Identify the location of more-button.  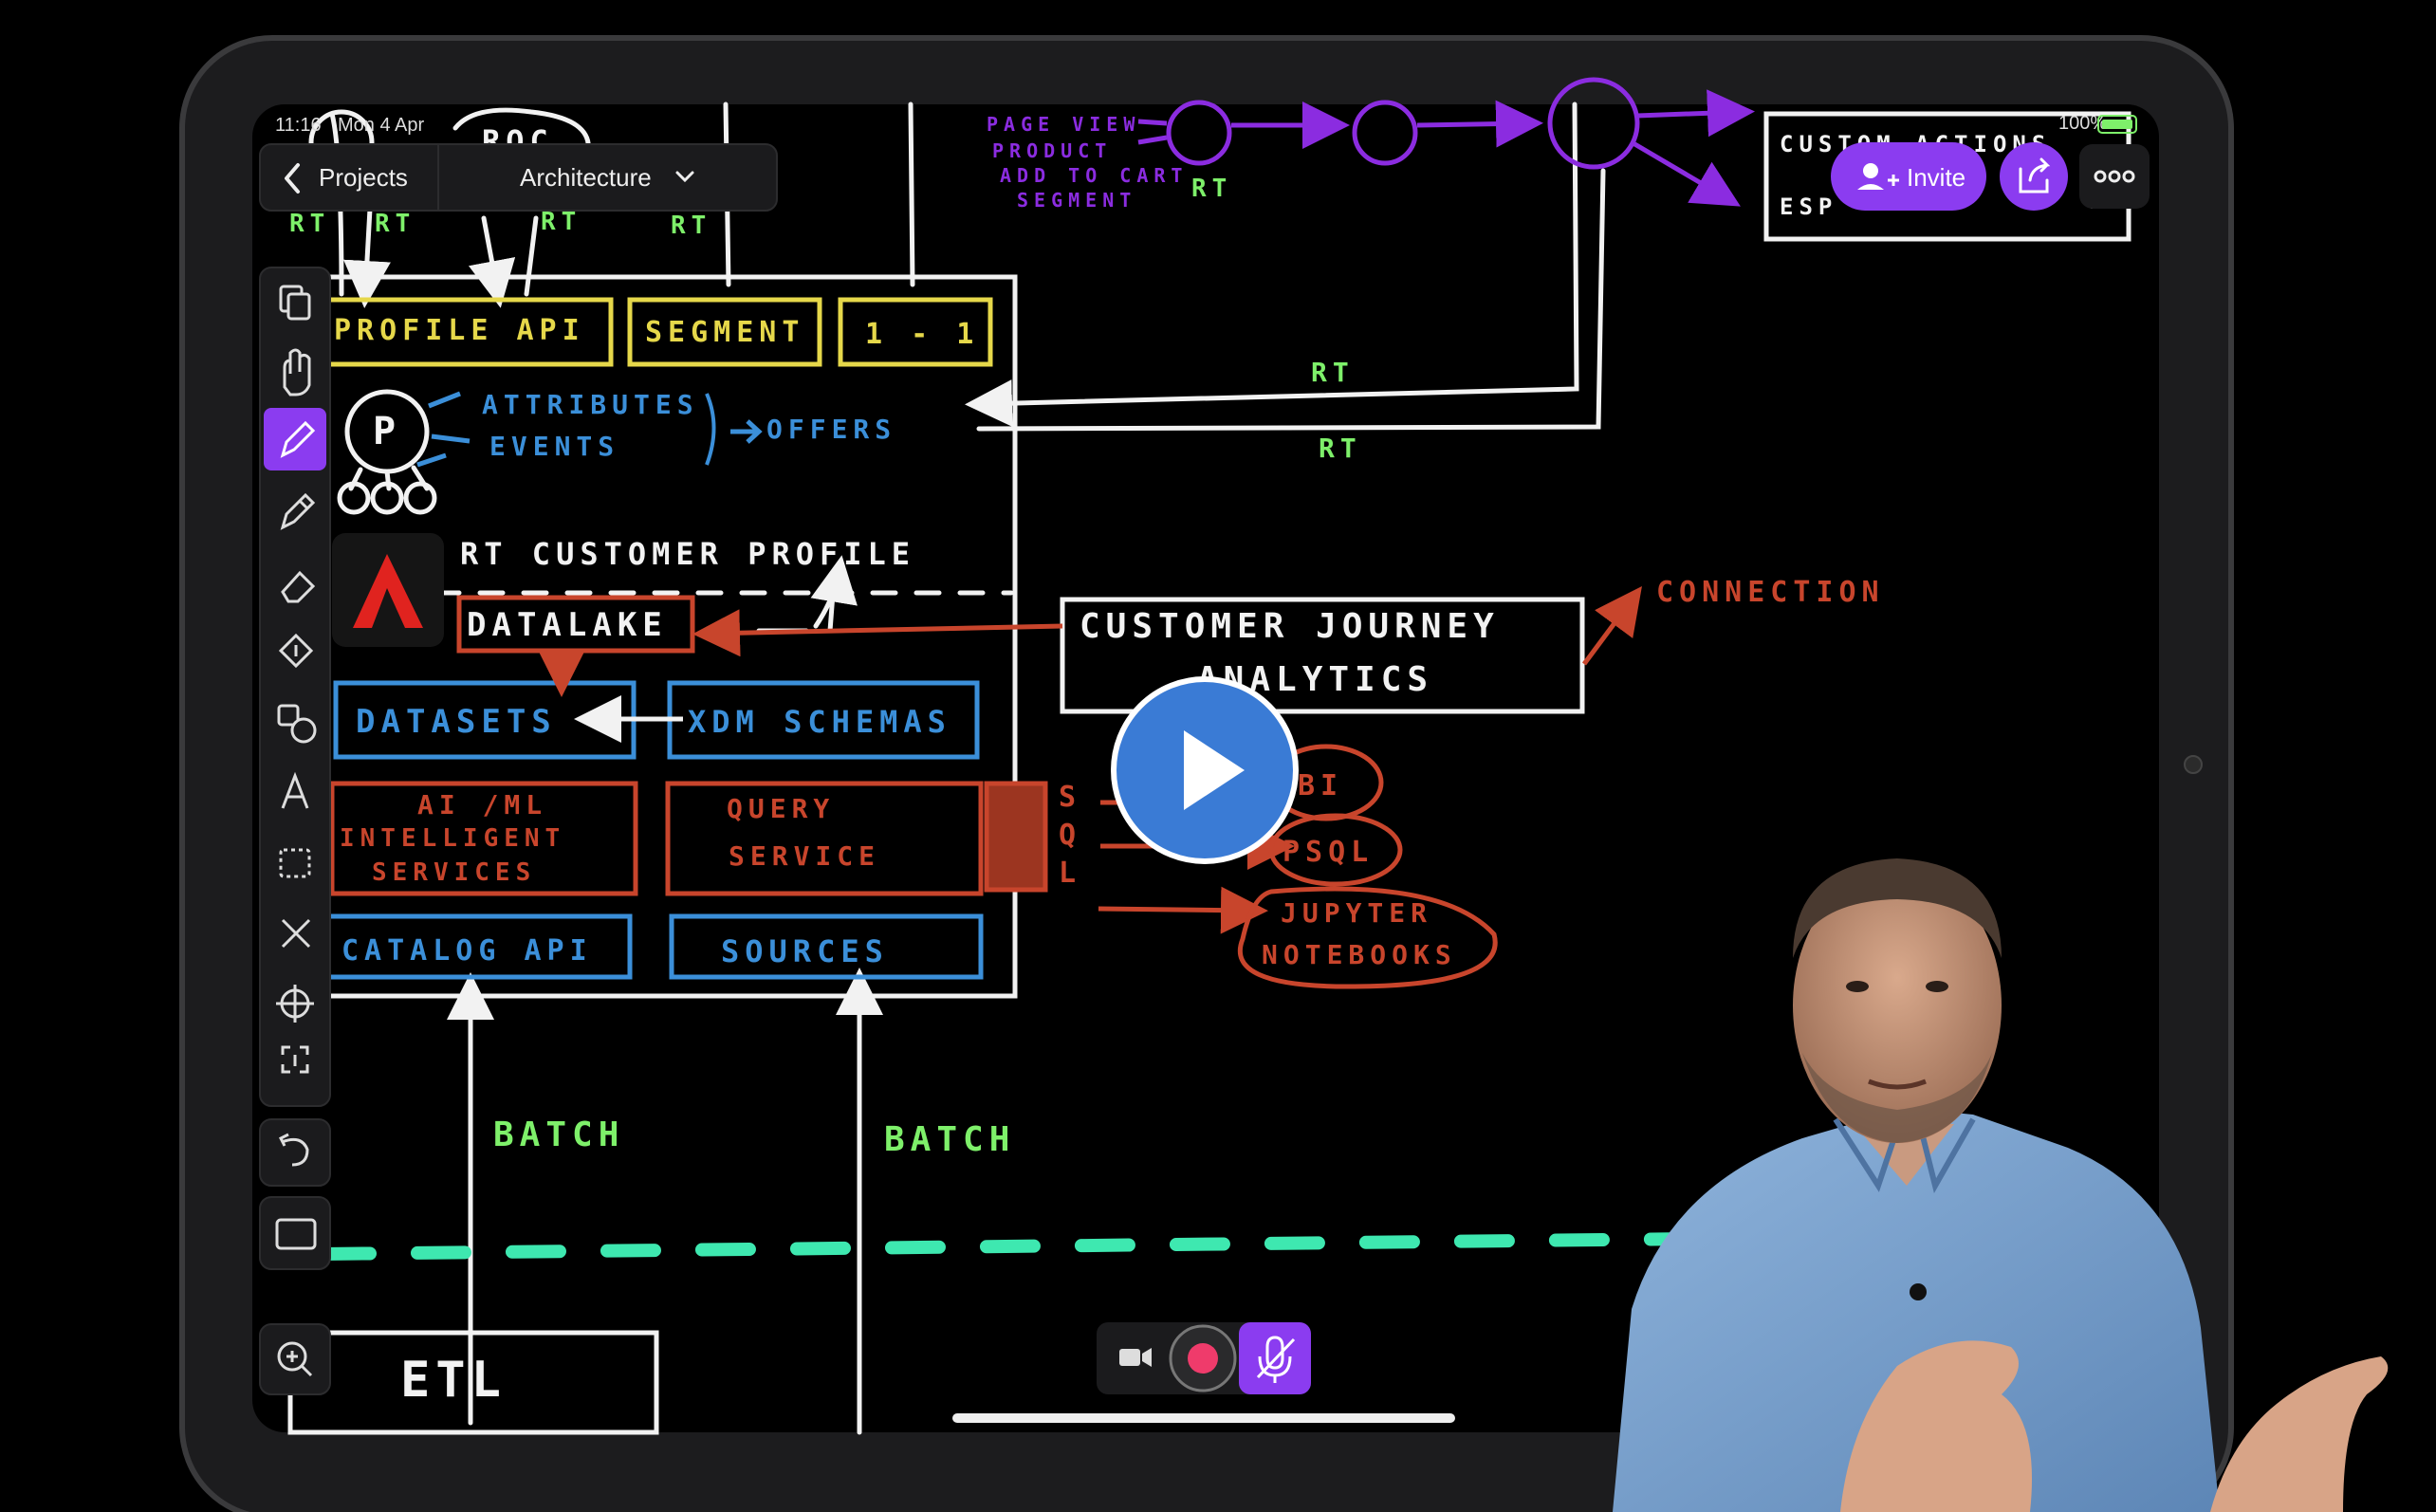
(2114, 176).